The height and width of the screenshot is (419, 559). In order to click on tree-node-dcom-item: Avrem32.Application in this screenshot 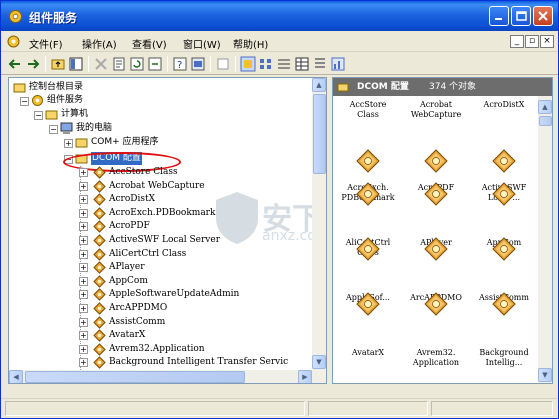, I will do `click(203, 349)`.